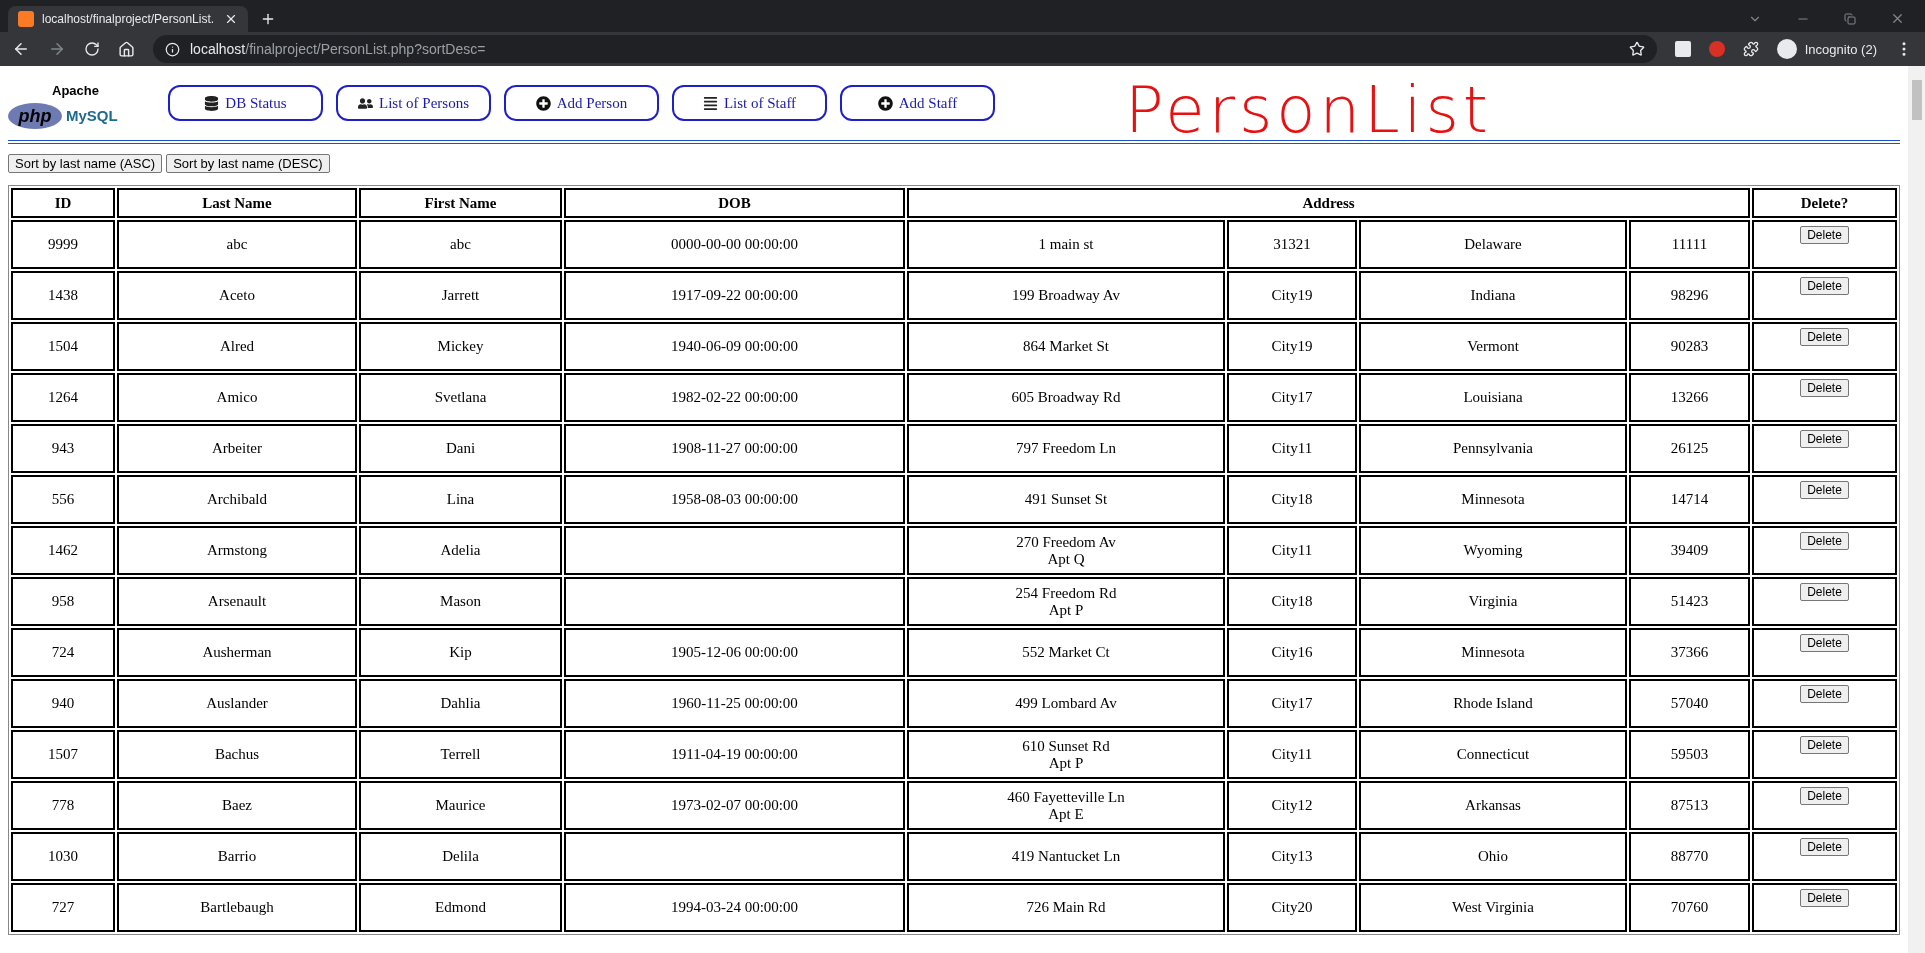 The image size is (1925, 953). What do you see at coordinates (1689, 499) in the screenshot?
I see `zip-cell: 14714` at bounding box center [1689, 499].